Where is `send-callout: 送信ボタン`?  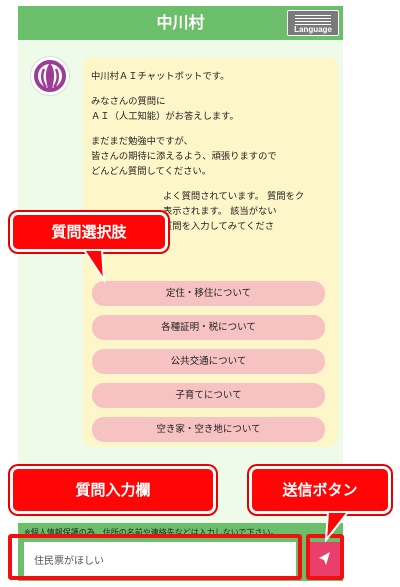
send-callout: 送信ボタン is located at coordinates (320, 490).